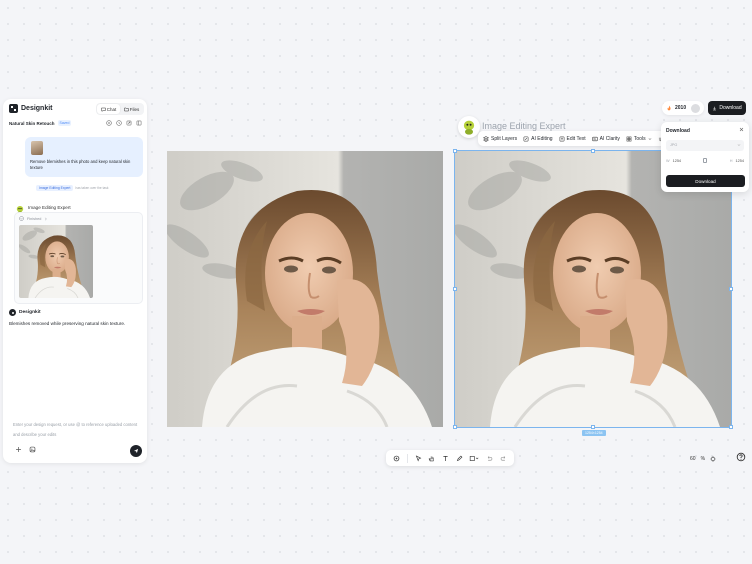 This screenshot has height=564, width=752. I want to click on resize-handle-bottom-right, so click(731, 427).